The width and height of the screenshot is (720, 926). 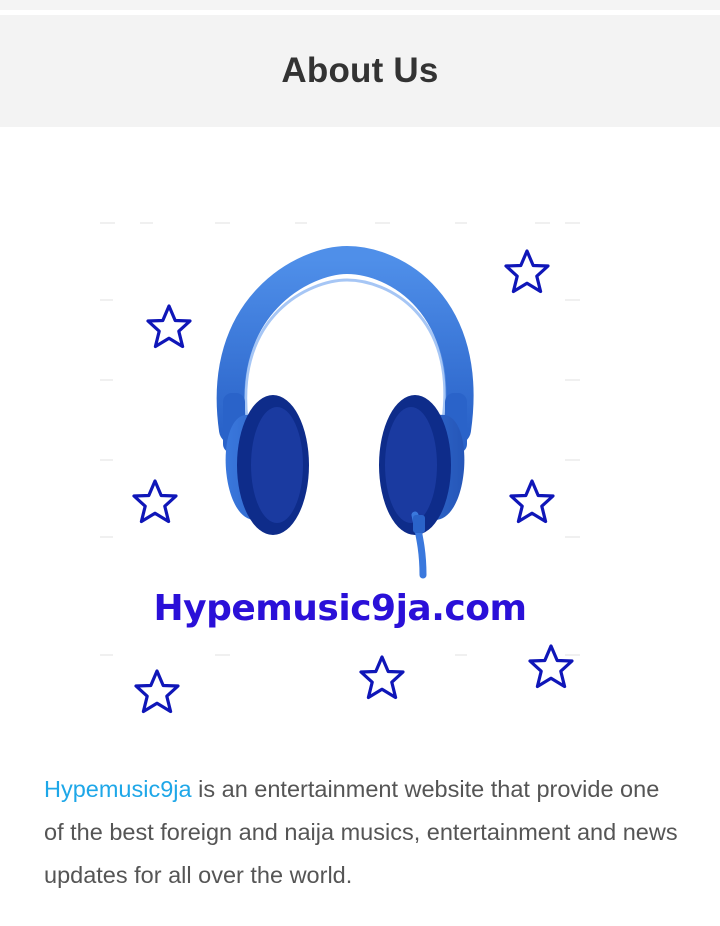 What do you see at coordinates (340, 608) in the screenshot?
I see `logo-wordmark: Hypemusic9ja.com` at bounding box center [340, 608].